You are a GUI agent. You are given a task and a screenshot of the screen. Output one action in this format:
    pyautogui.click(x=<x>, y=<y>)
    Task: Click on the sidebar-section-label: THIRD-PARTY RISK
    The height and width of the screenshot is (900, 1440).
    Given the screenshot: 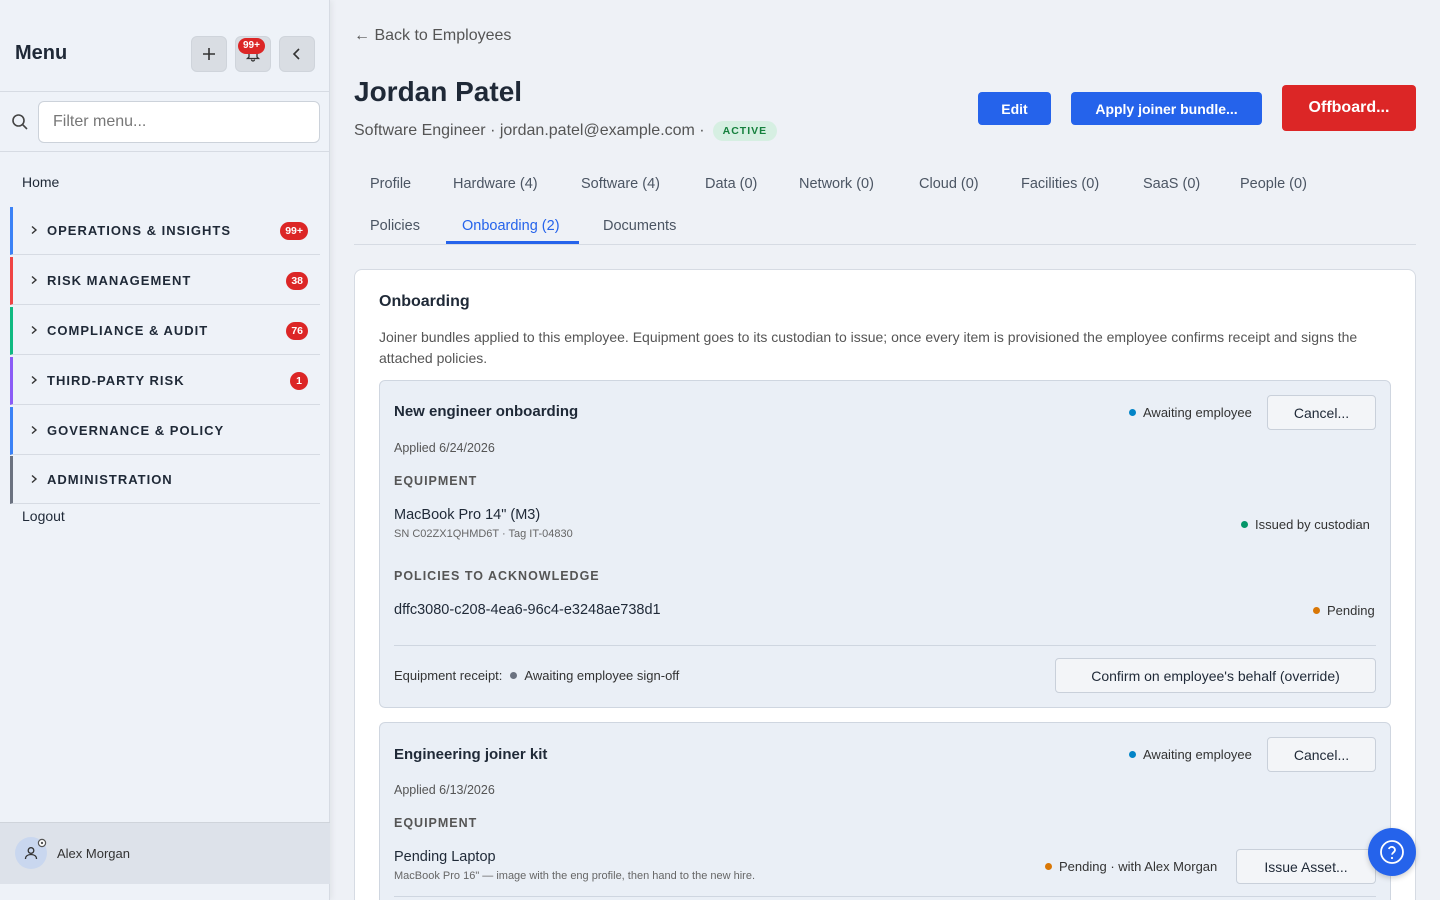 What is the action you would take?
    pyautogui.click(x=116, y=380)
    